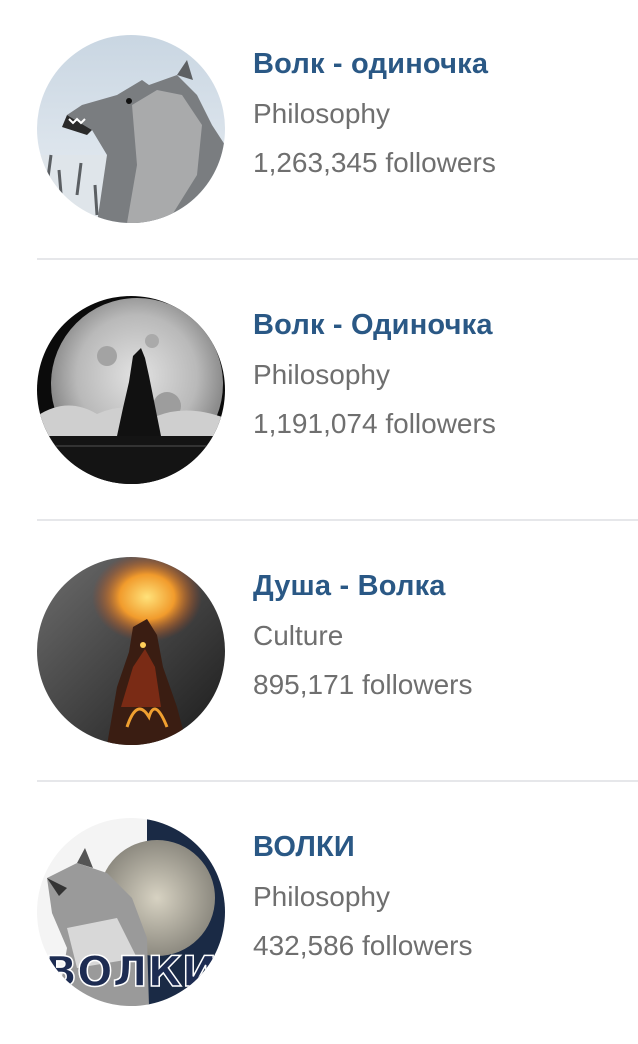 The height and width of the screenshot is (1044, 638). I want to click on followers-count: 1,263,345 followers, so click(374, 162).